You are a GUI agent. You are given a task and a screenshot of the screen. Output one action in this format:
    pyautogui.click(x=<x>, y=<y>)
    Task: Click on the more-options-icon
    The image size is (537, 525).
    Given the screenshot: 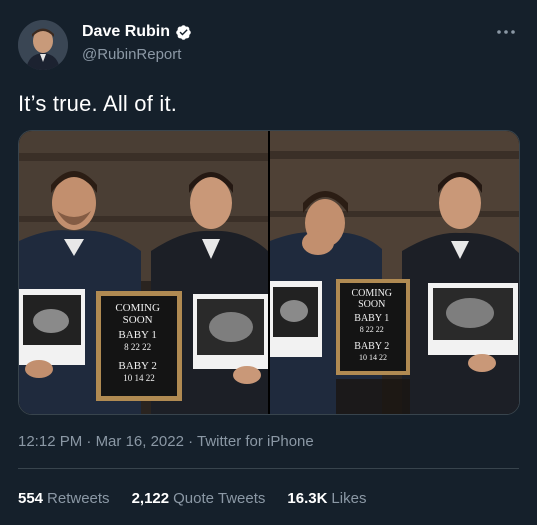 What is the action you would take?
    pyautogui.click(x=506, y=32)
    